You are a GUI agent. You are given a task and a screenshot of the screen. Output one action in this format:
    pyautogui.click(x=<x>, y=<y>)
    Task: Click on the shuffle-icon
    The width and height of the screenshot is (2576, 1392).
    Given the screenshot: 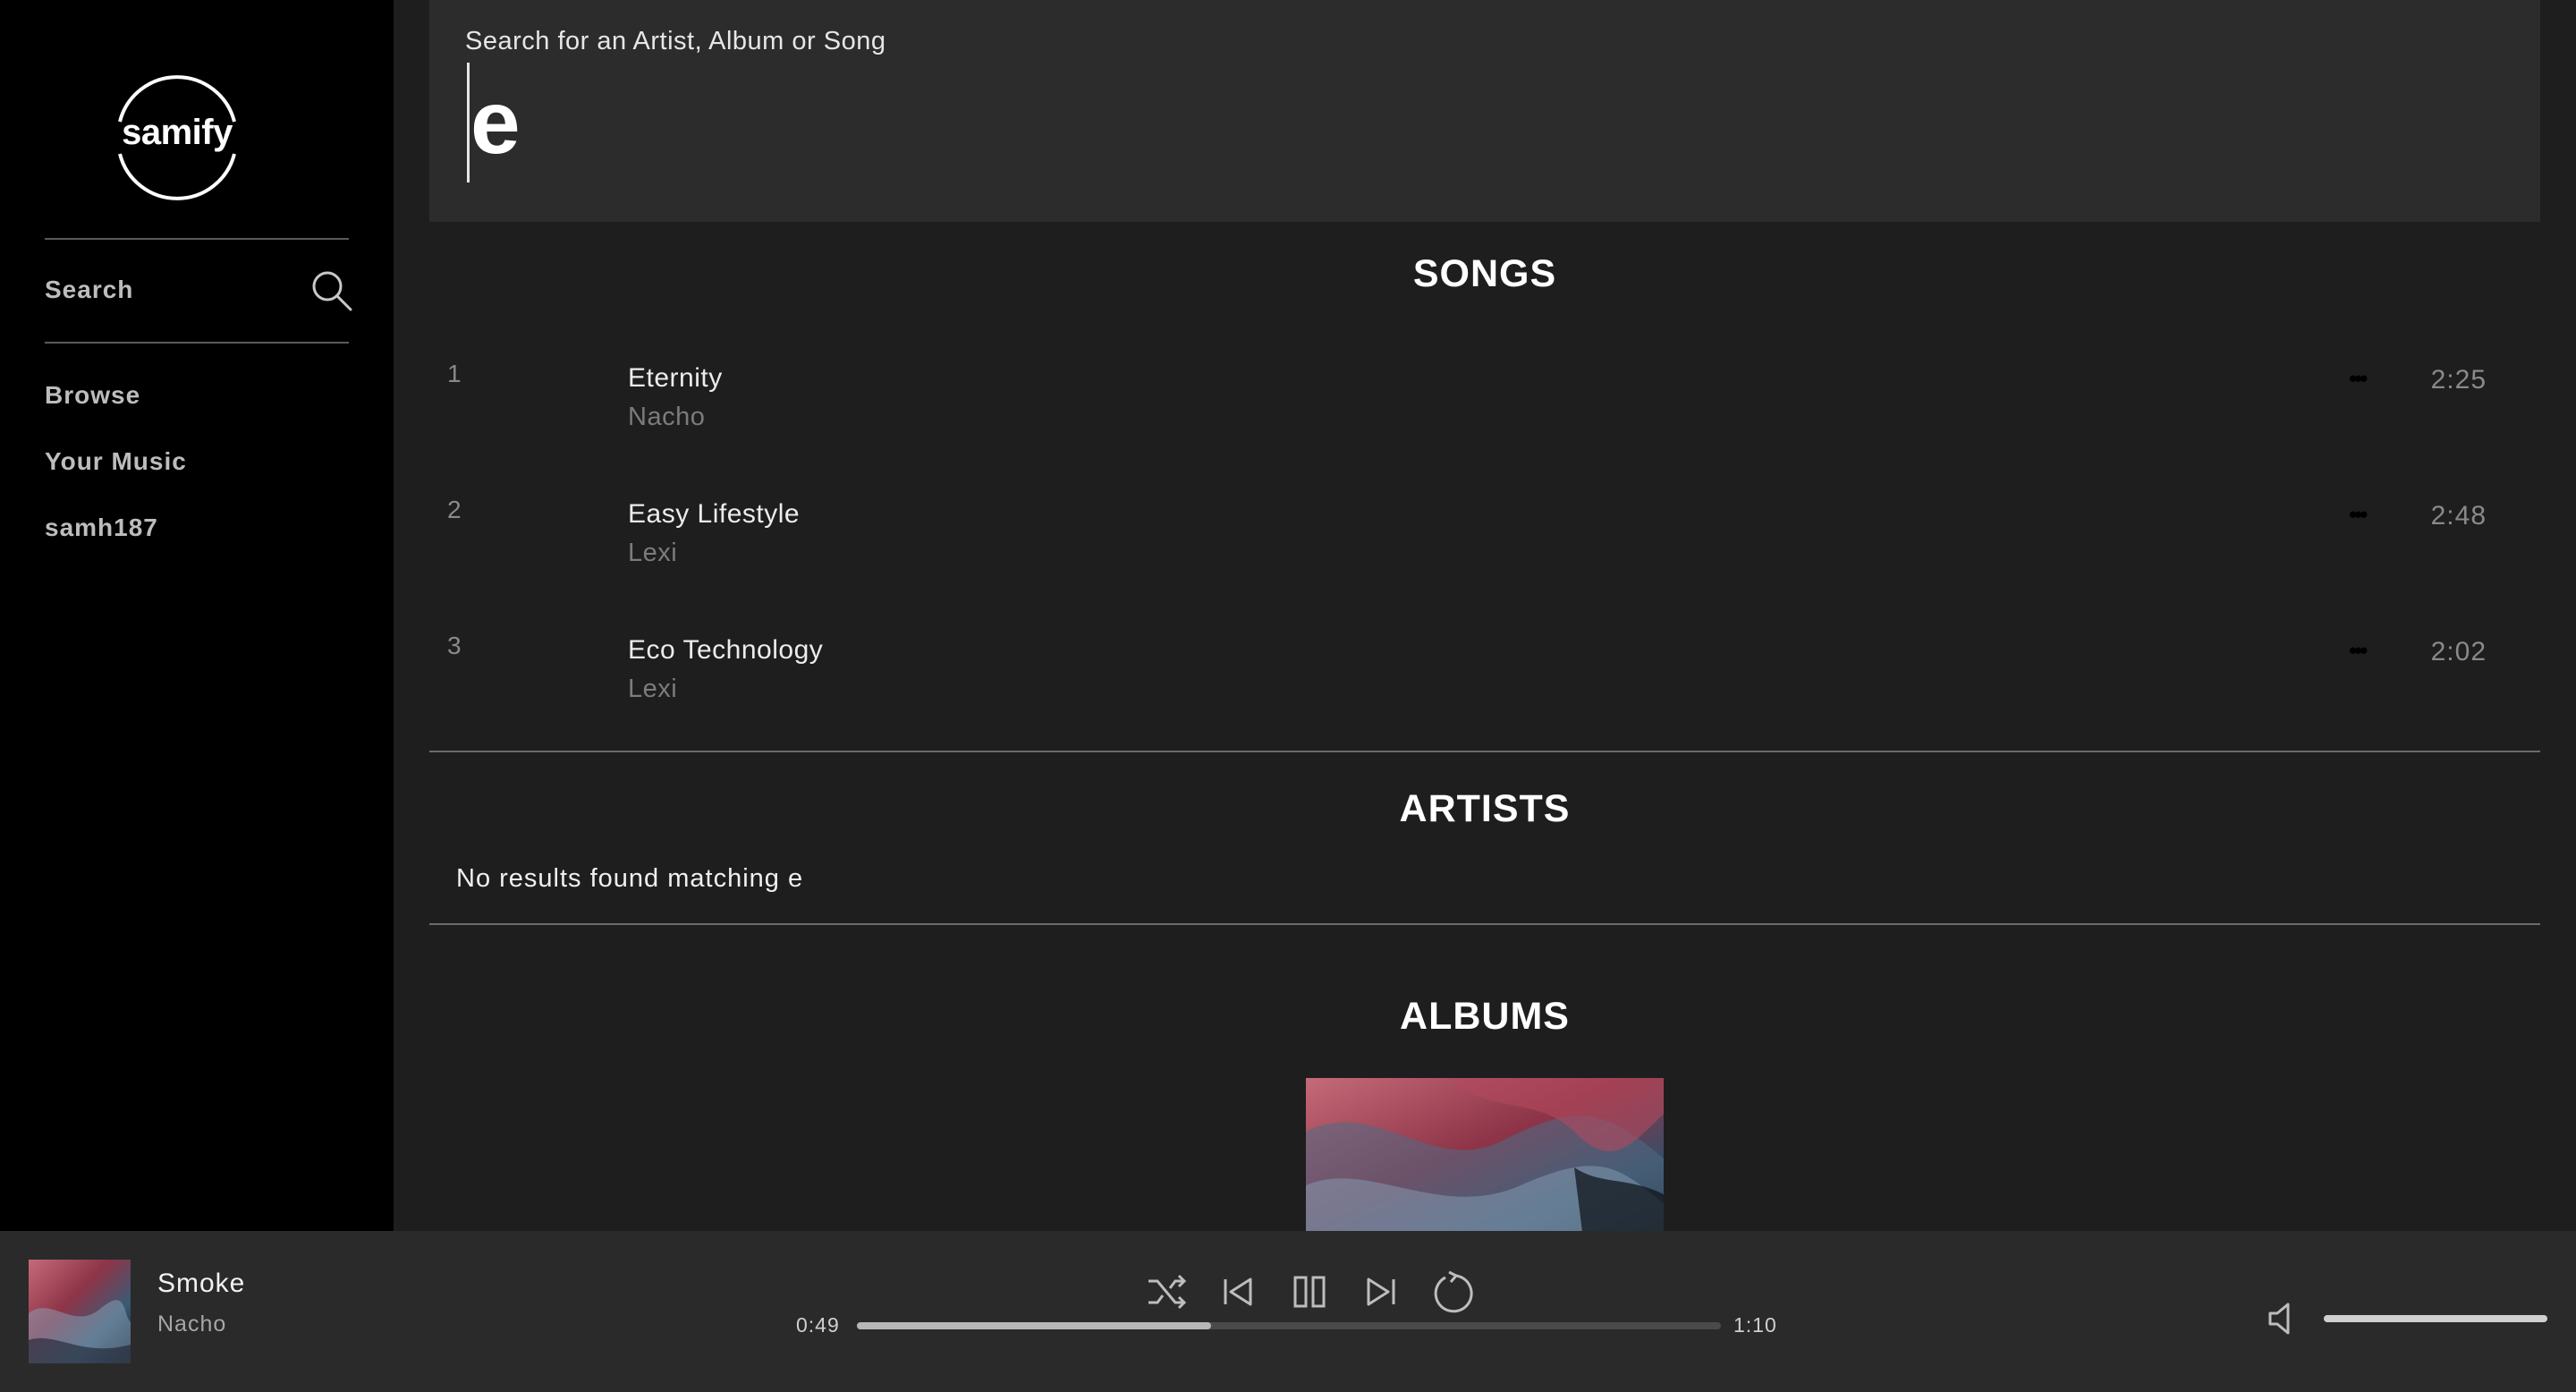 What is the action you would take?
    pyautogui.click(x=1167, y=1292)
    